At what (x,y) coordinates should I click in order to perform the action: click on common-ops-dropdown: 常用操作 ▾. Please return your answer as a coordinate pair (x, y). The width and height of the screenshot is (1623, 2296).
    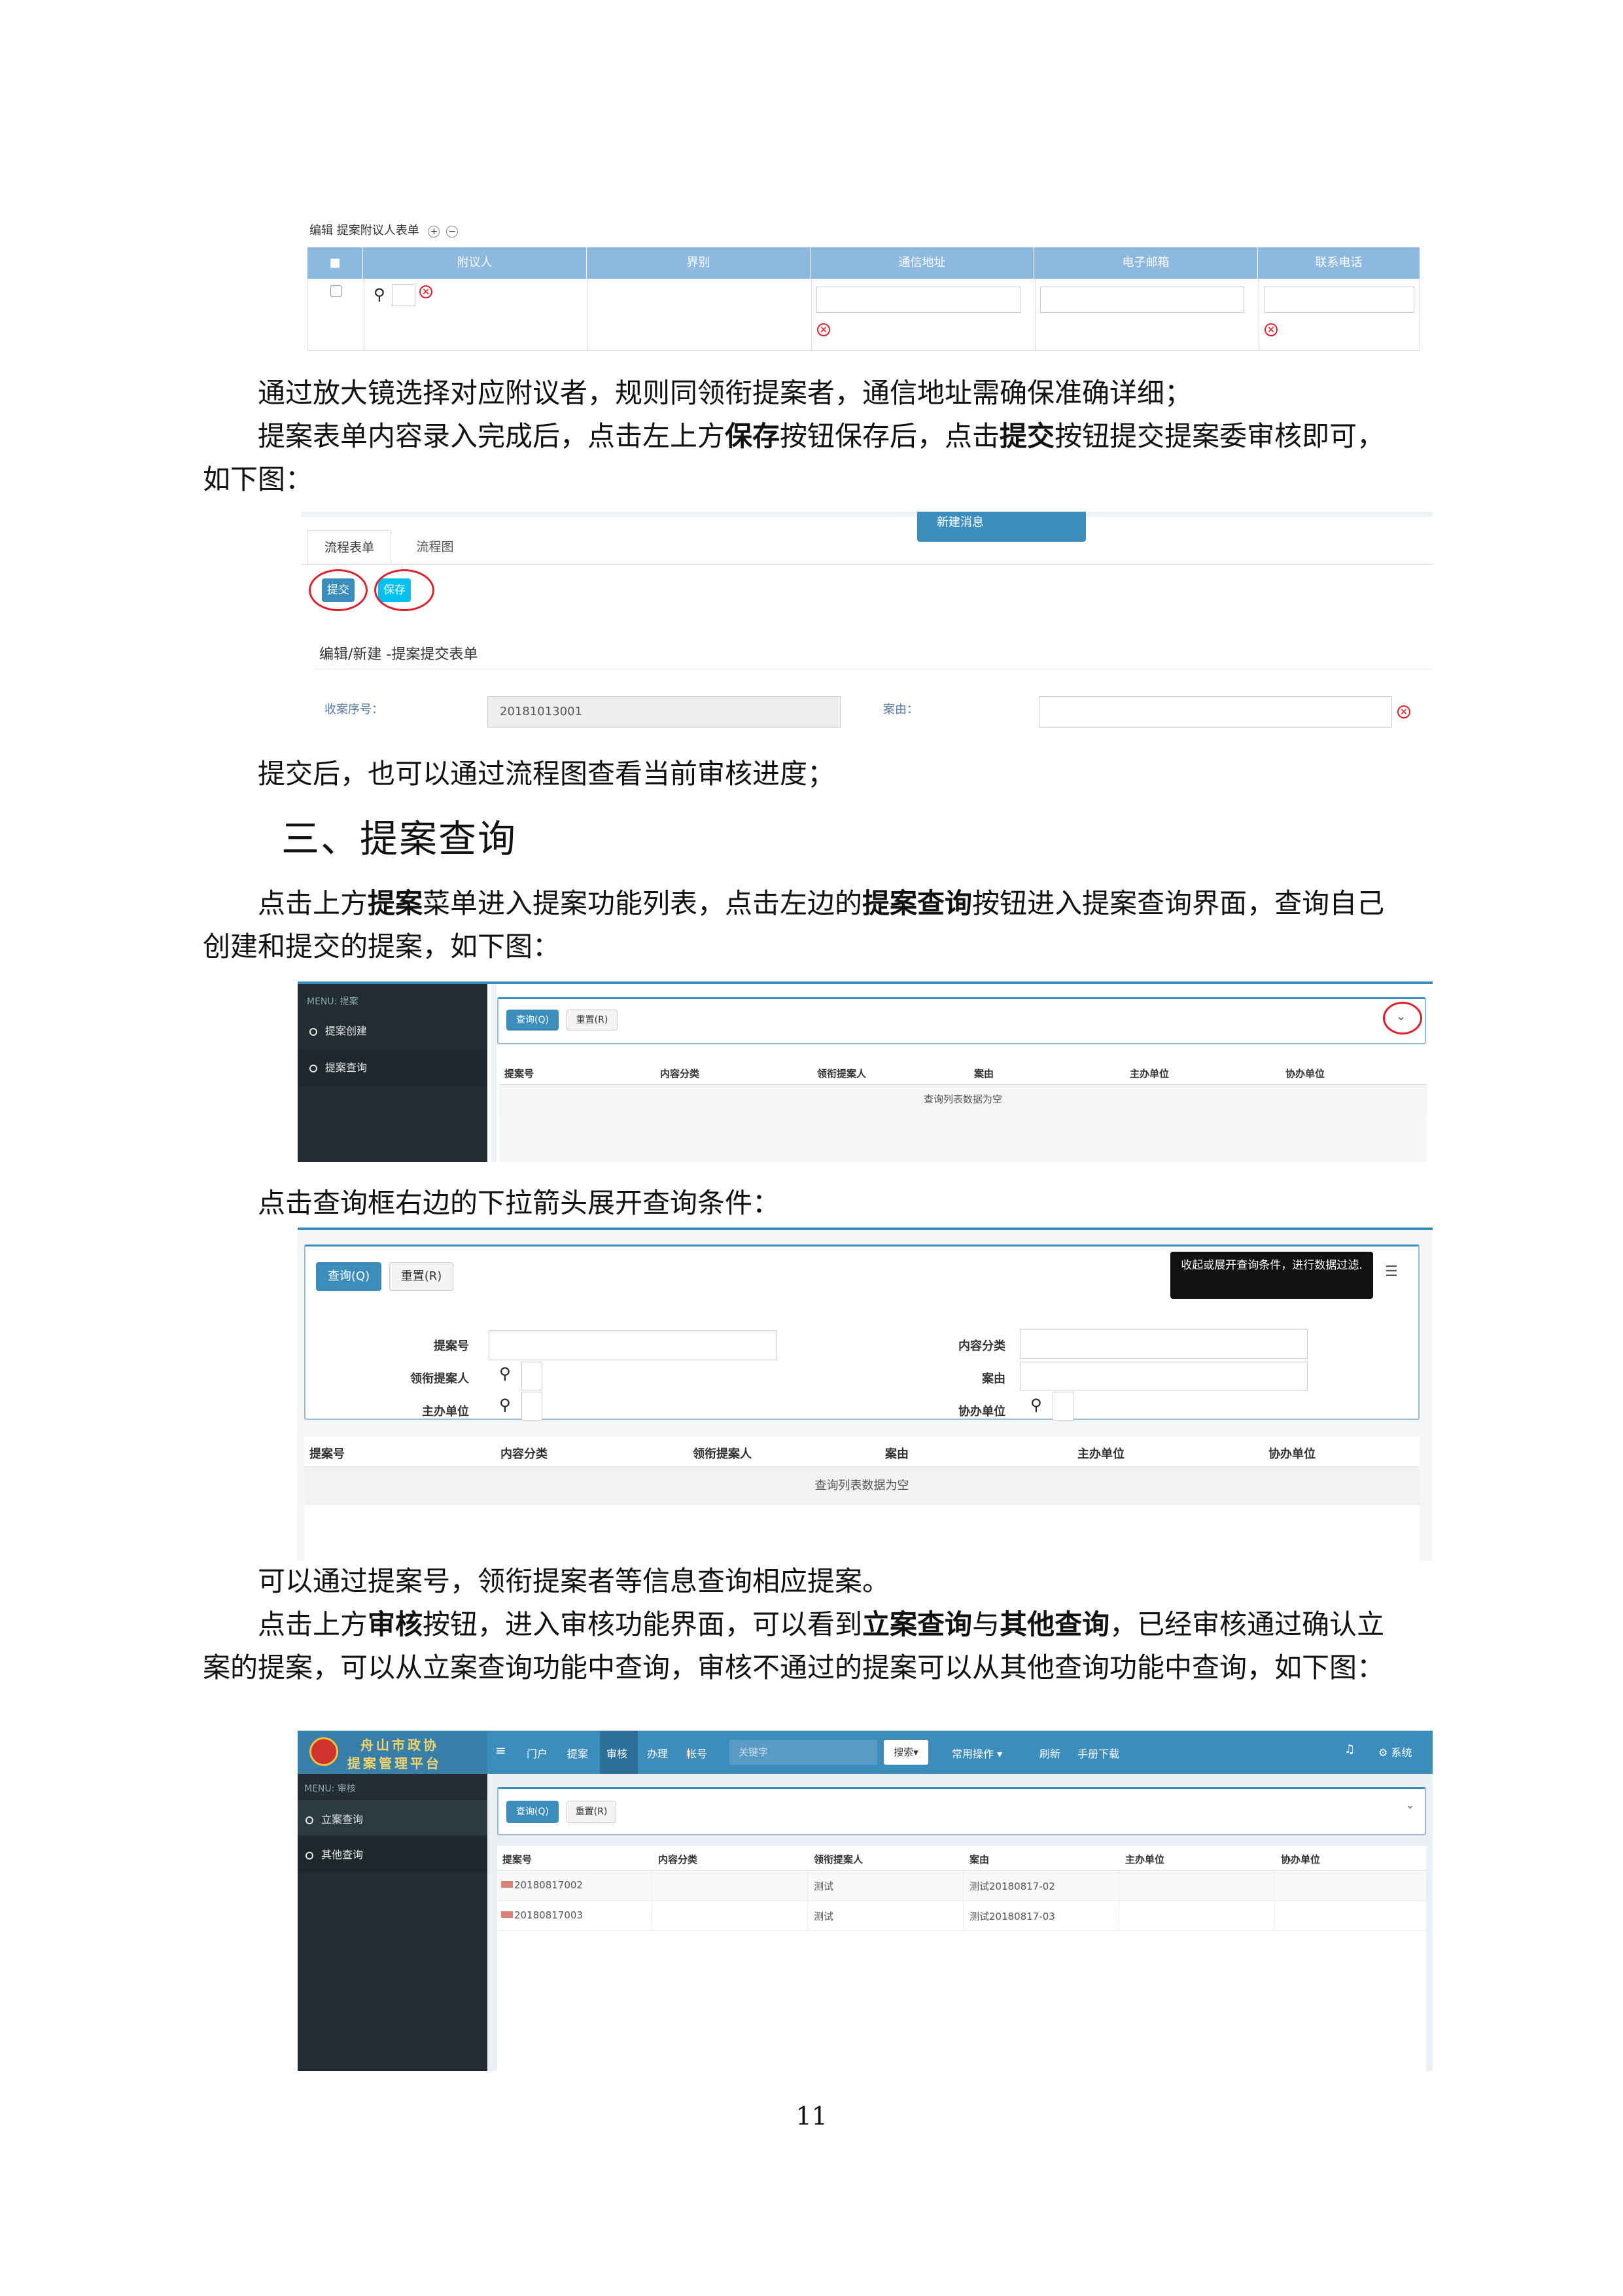
    Looking at the image, I should click on (977, 1753).